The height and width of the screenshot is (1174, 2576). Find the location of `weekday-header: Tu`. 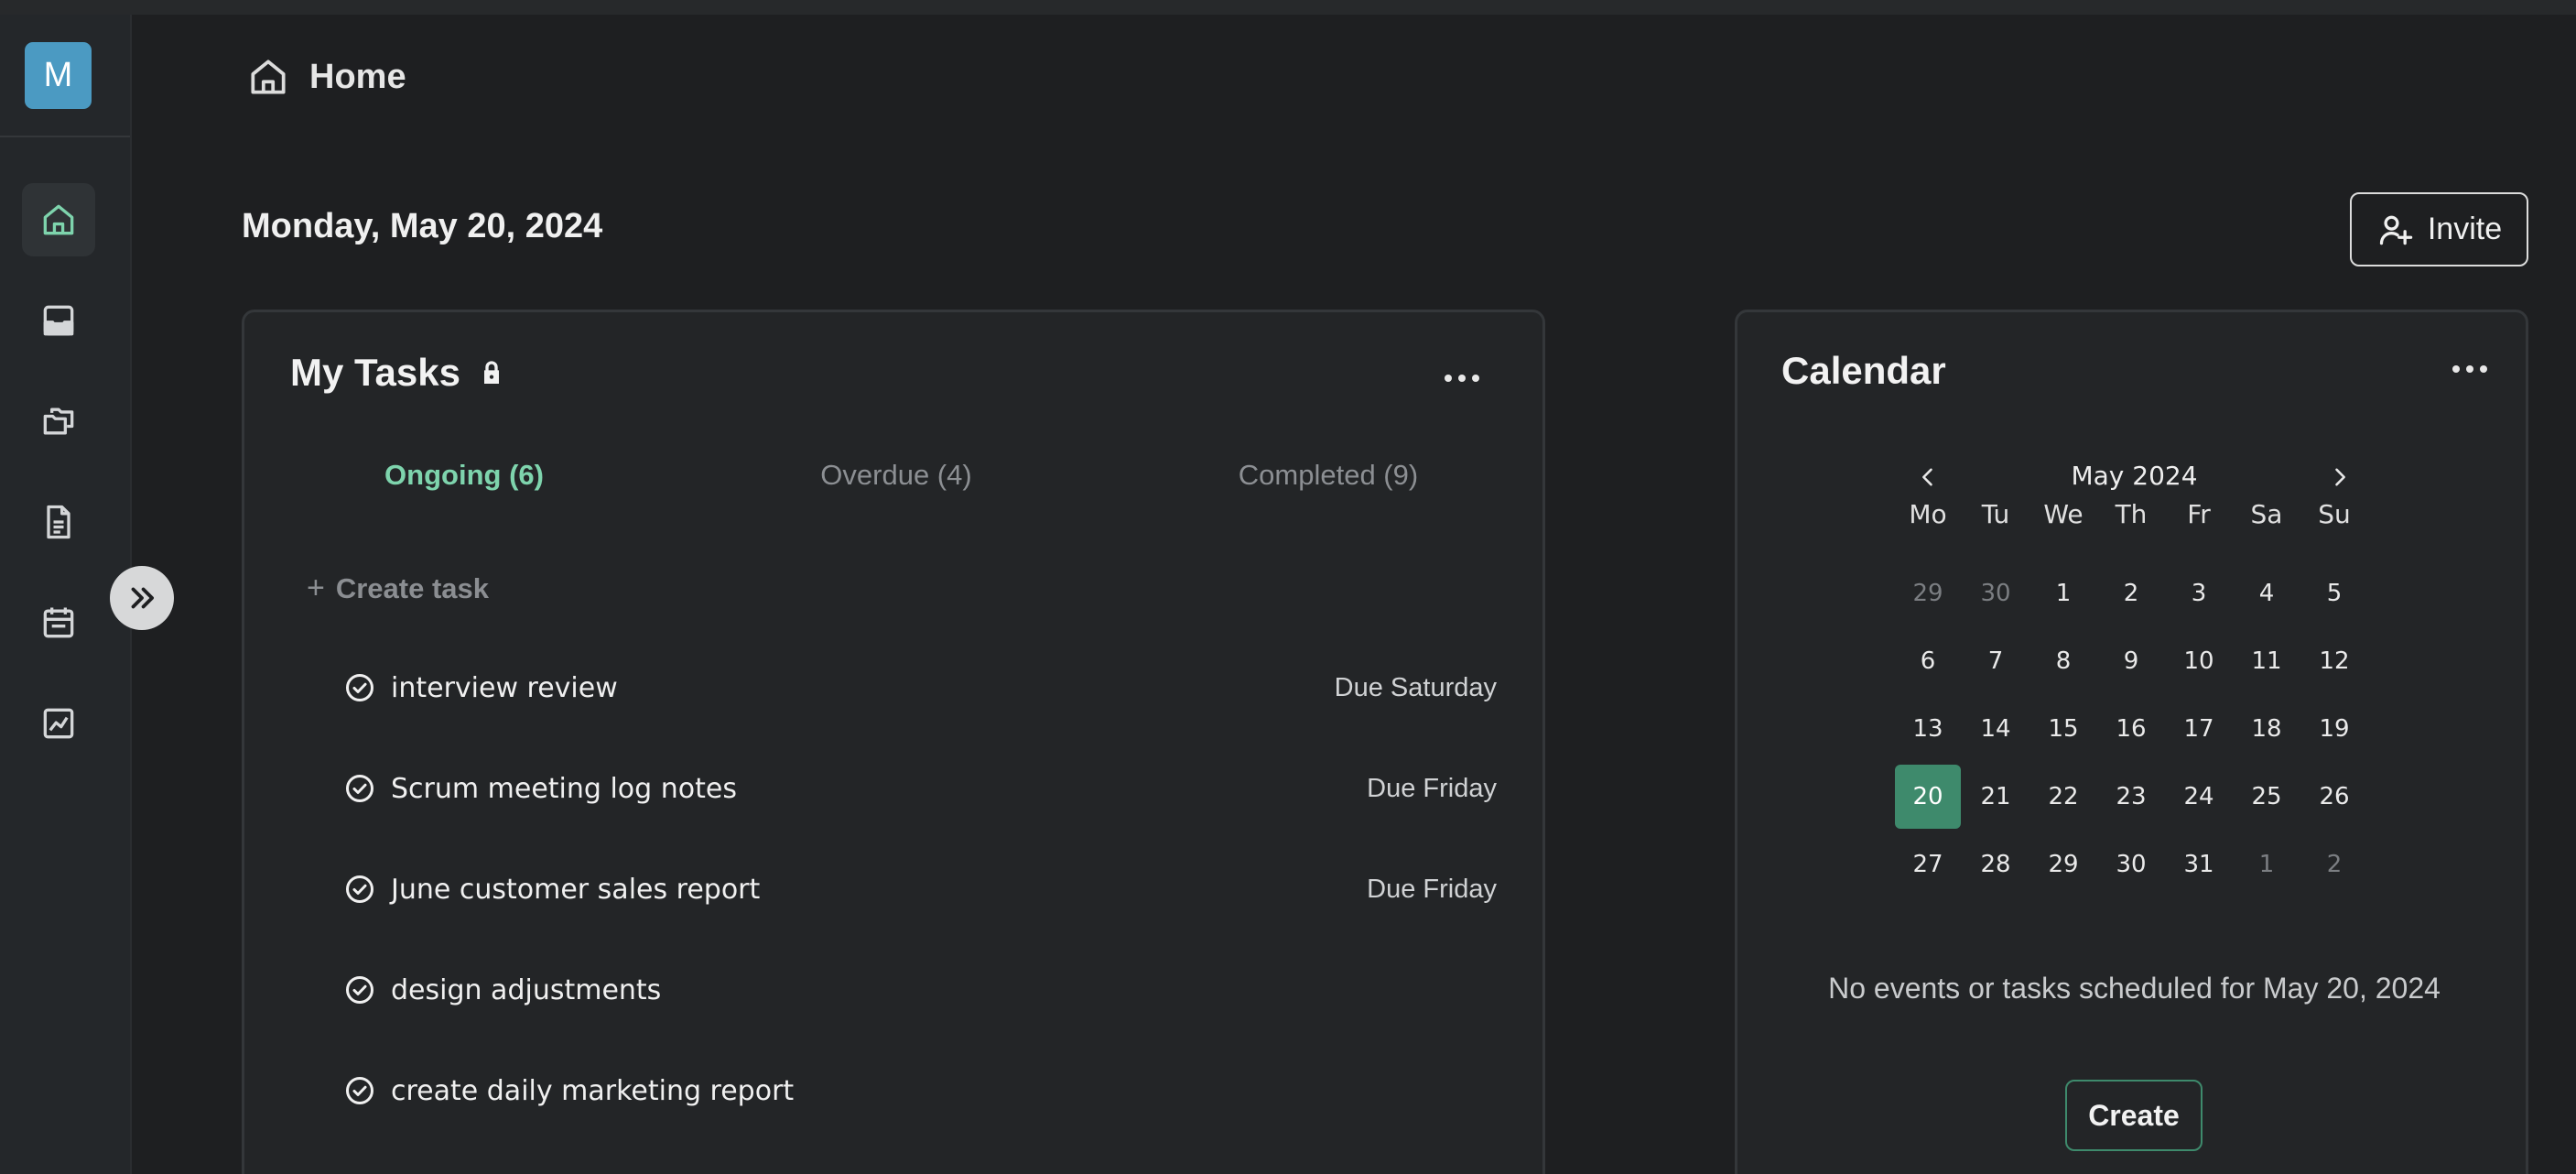

weekday-header: Tu is located at coordinates (1996, 513).